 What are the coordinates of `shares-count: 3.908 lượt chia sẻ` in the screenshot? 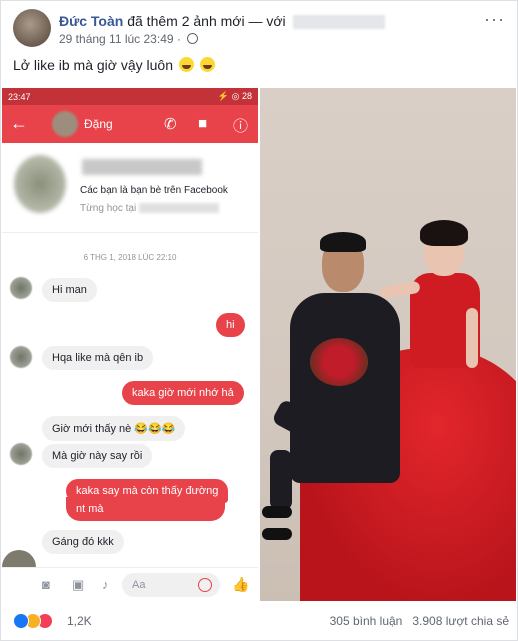 It's located at (460, 621).